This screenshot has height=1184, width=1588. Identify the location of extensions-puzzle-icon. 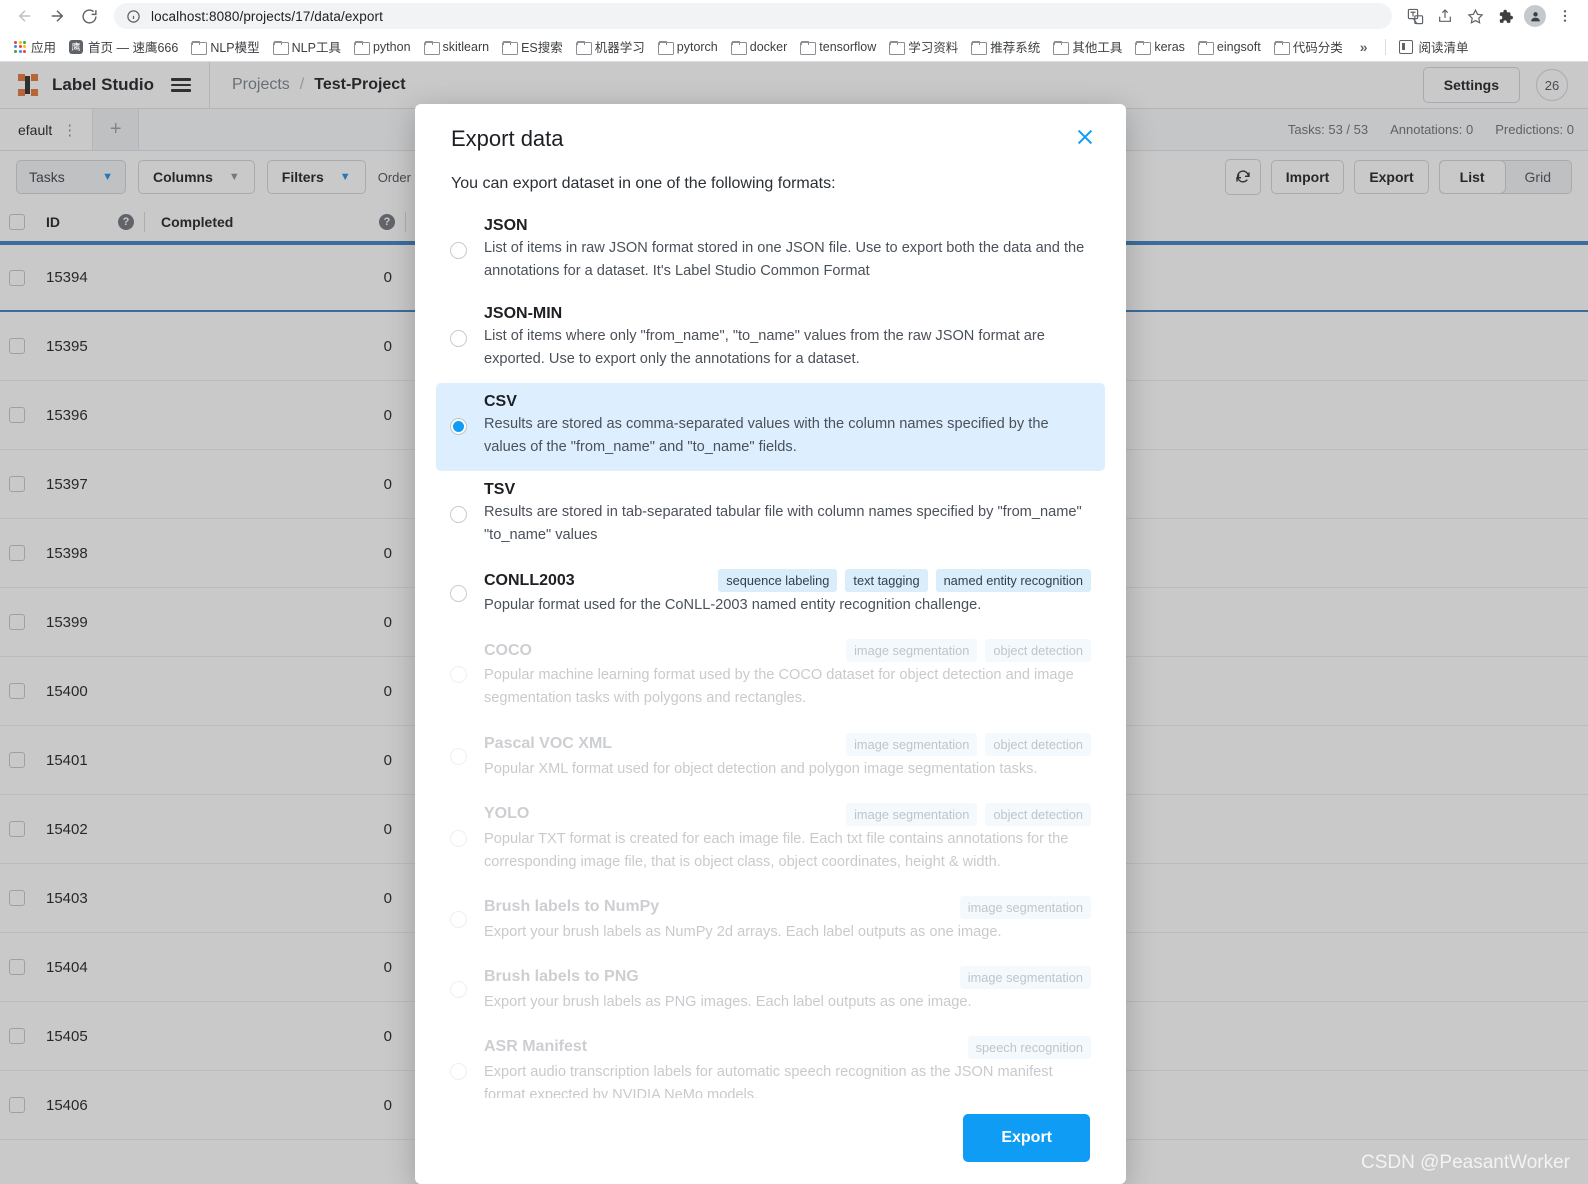
(1505, 16).